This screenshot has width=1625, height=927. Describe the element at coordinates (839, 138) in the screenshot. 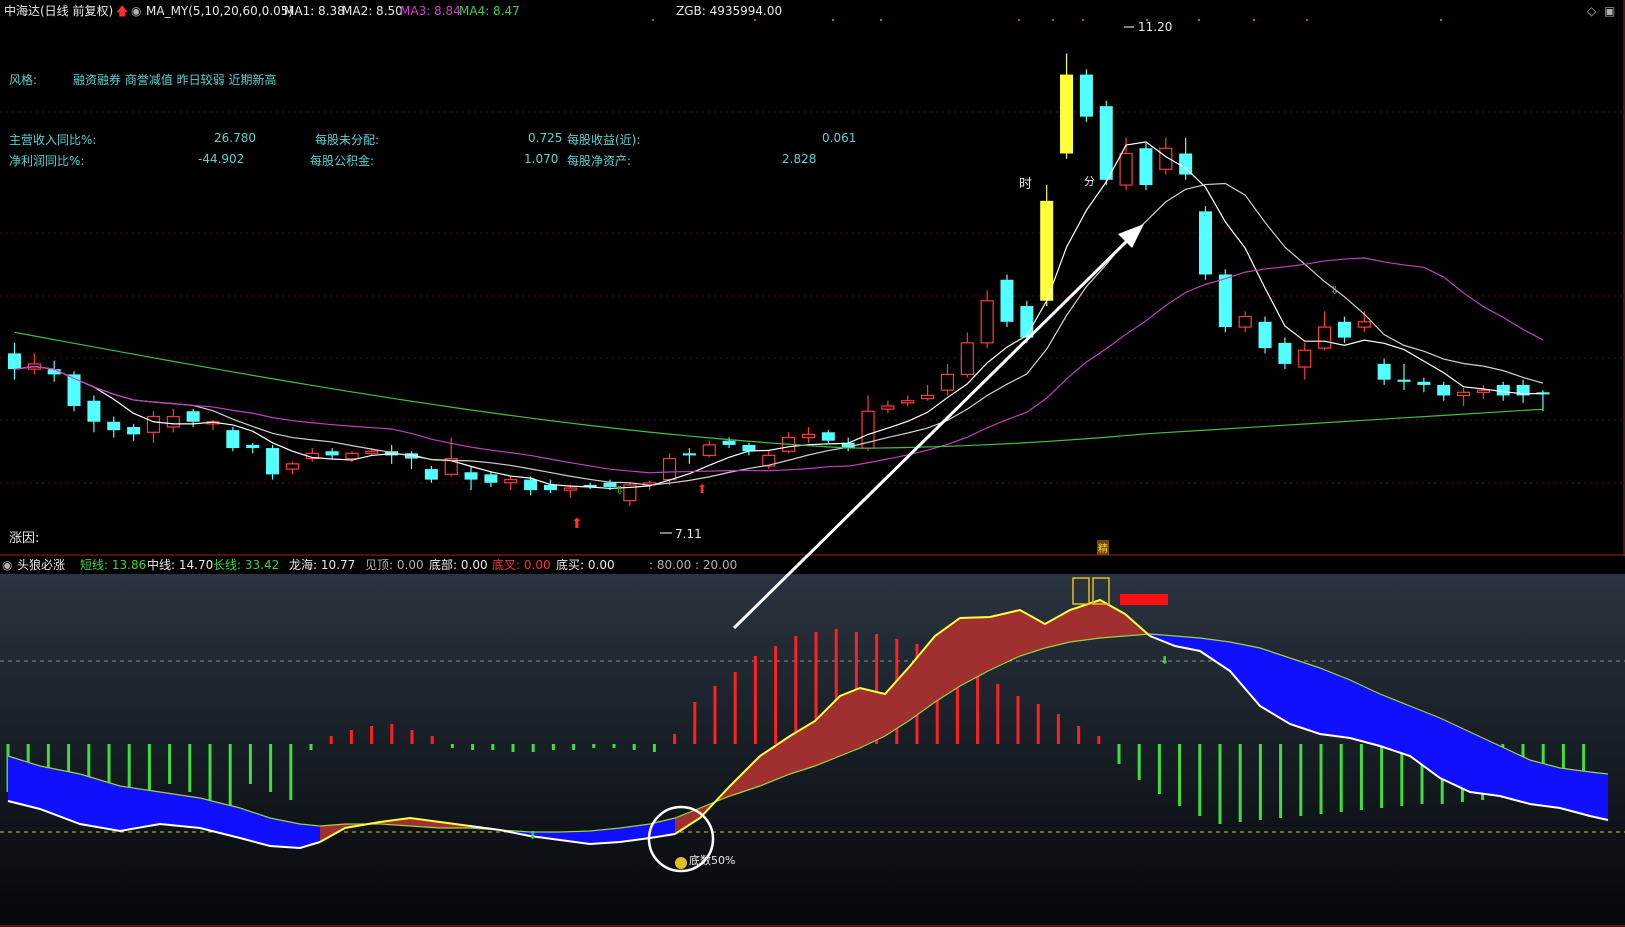

I see `fund-value: 0.061` at that location.